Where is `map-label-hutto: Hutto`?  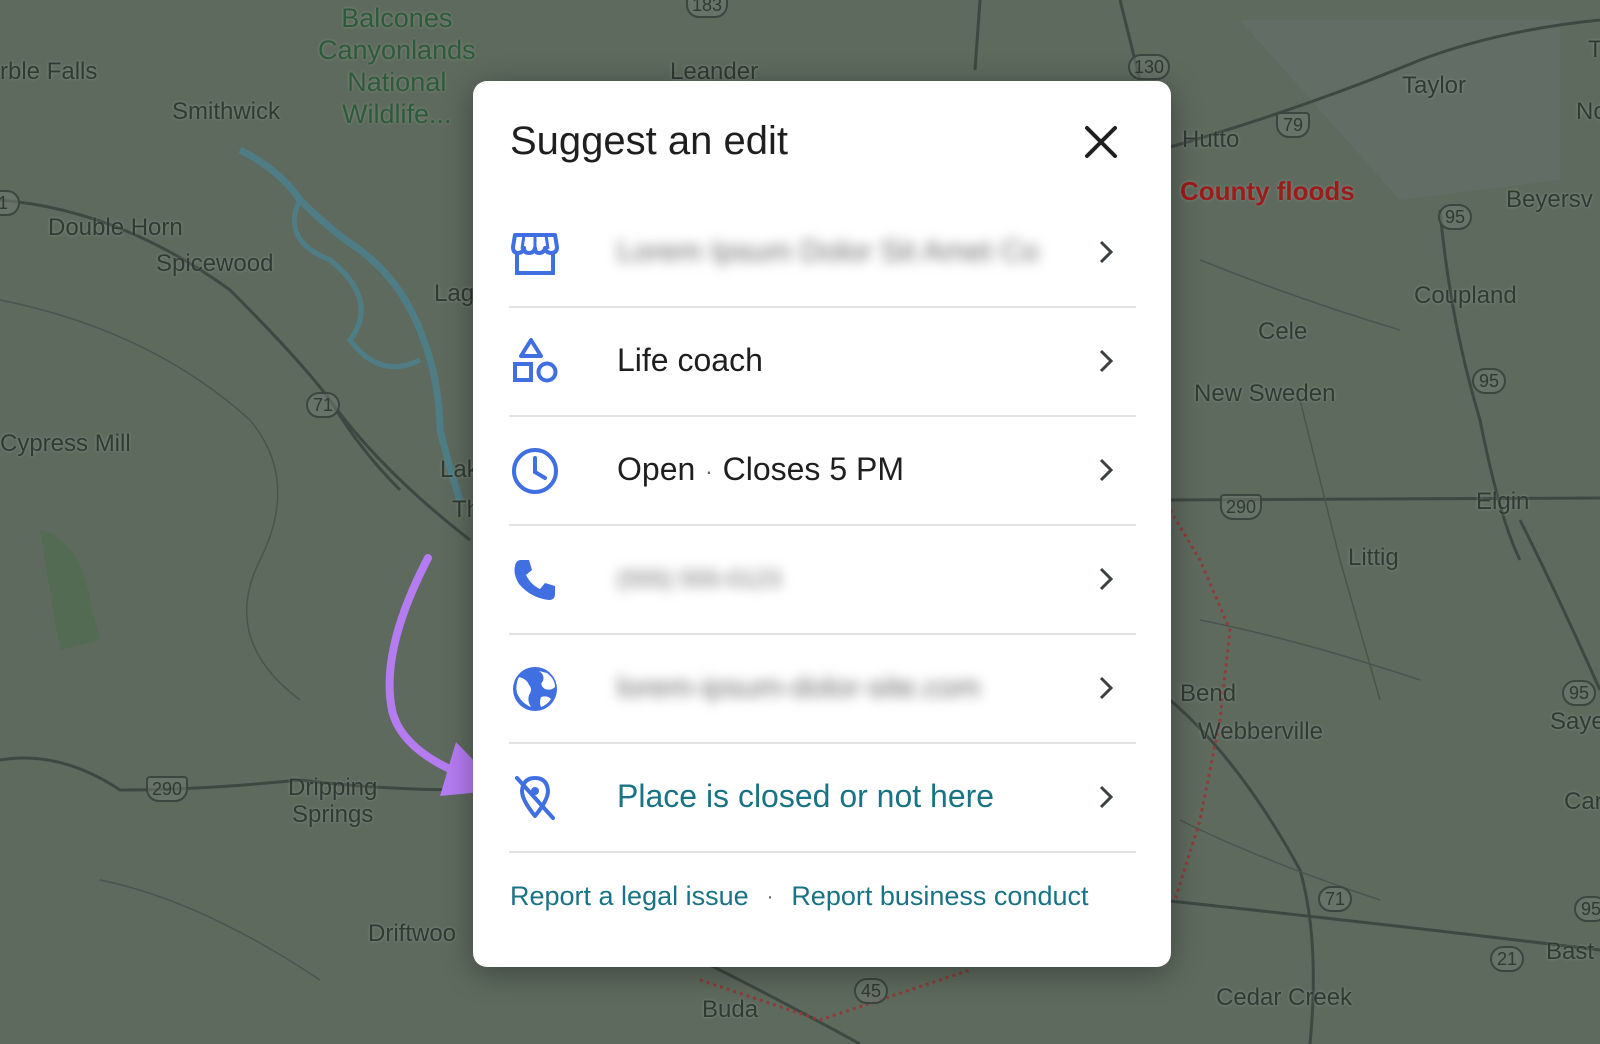
map-label-hutto: Hutto is located at coordinates (1211, 139).